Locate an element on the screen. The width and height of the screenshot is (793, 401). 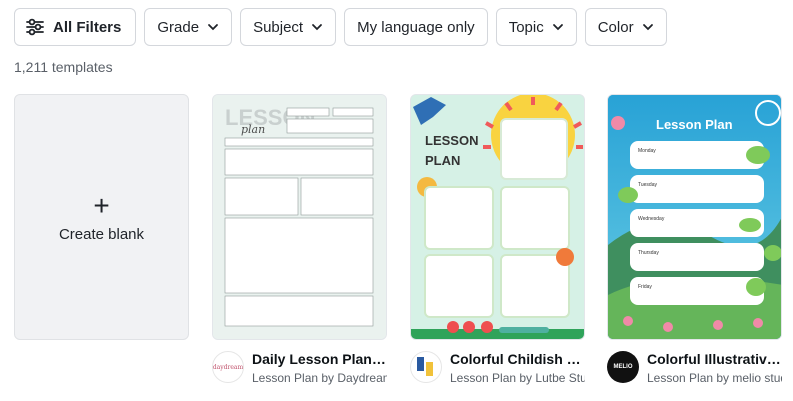
svg-text: Tuesday is located at coordinates (647, 185).